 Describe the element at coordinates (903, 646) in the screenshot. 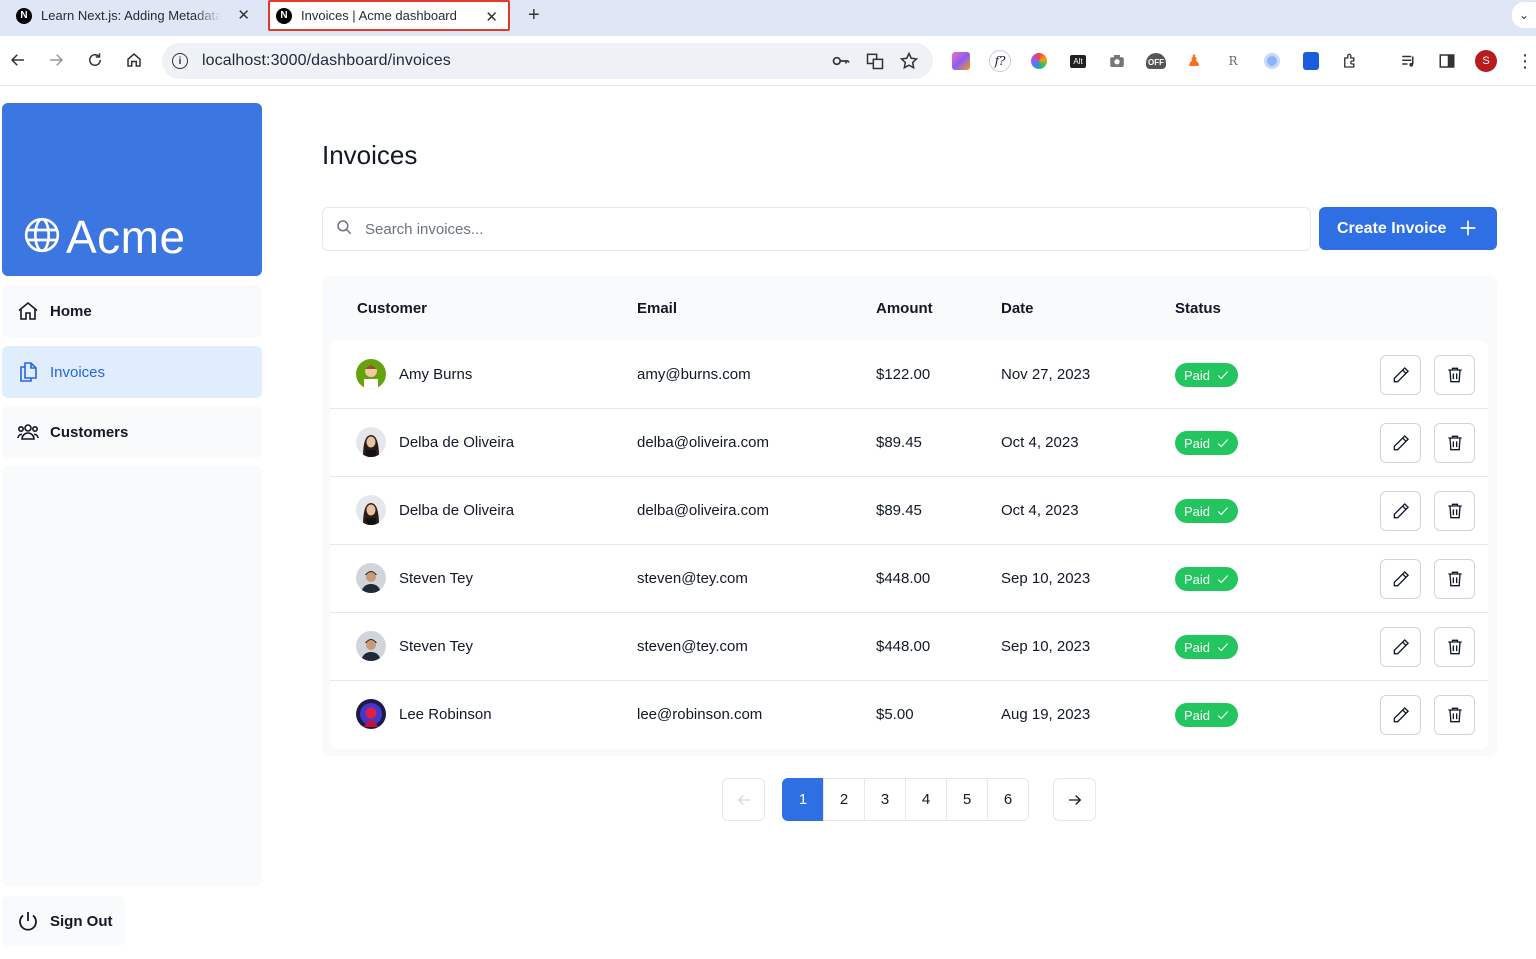

I see `invoice-amount: $448.00` at that location.